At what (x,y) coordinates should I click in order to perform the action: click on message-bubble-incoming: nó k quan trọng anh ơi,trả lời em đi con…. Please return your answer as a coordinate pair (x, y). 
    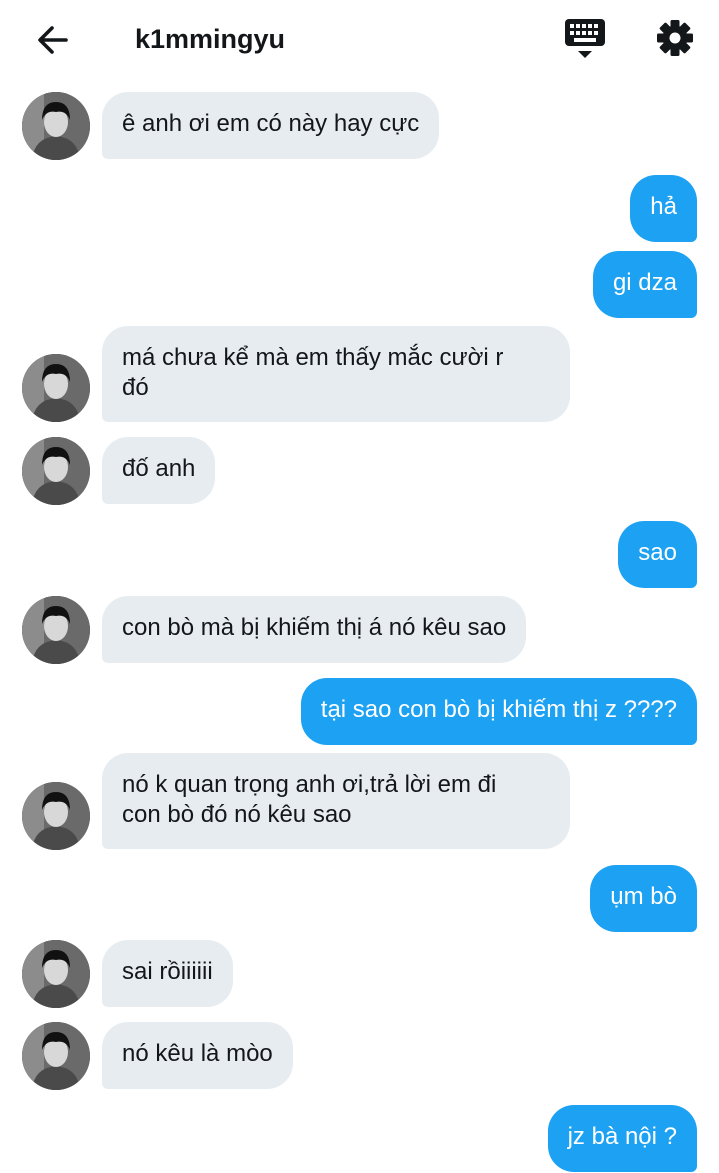
    Looking at the image, I should click on (336, 801).